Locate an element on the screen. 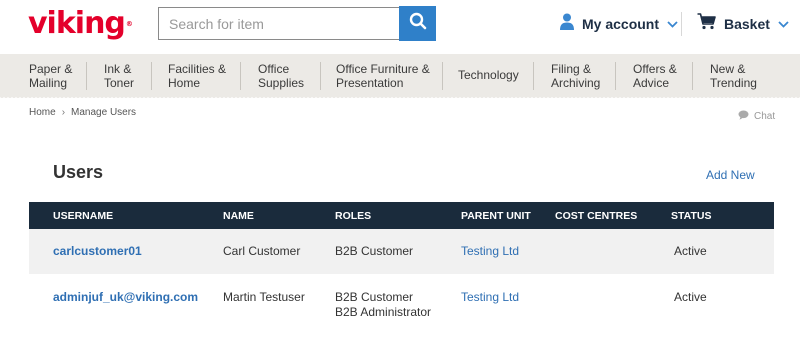 Image resolution: width=800 pixels, height=338 pixels. chat-label: Chat is located at coordinates (765, 116).